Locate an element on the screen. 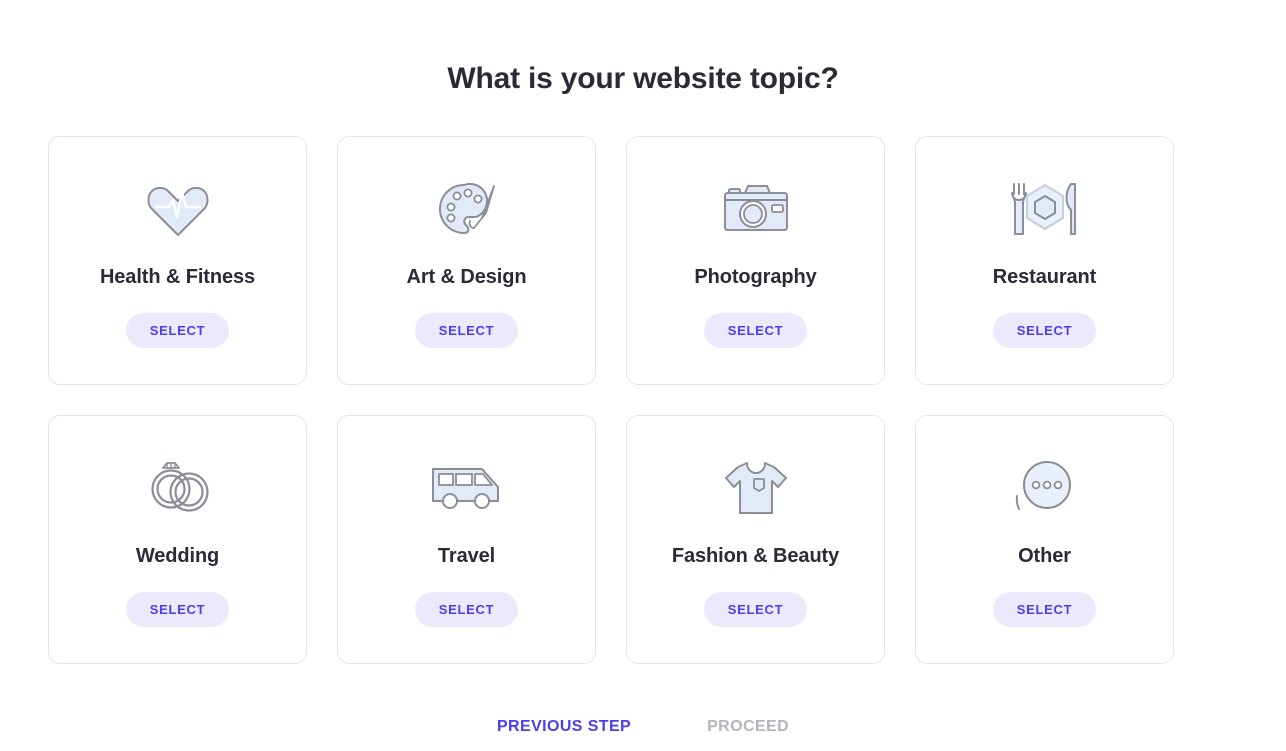 This screenshot has height=751, width=1286. topic-card-other: Other SELECT is located at coordinates (1044, 539).